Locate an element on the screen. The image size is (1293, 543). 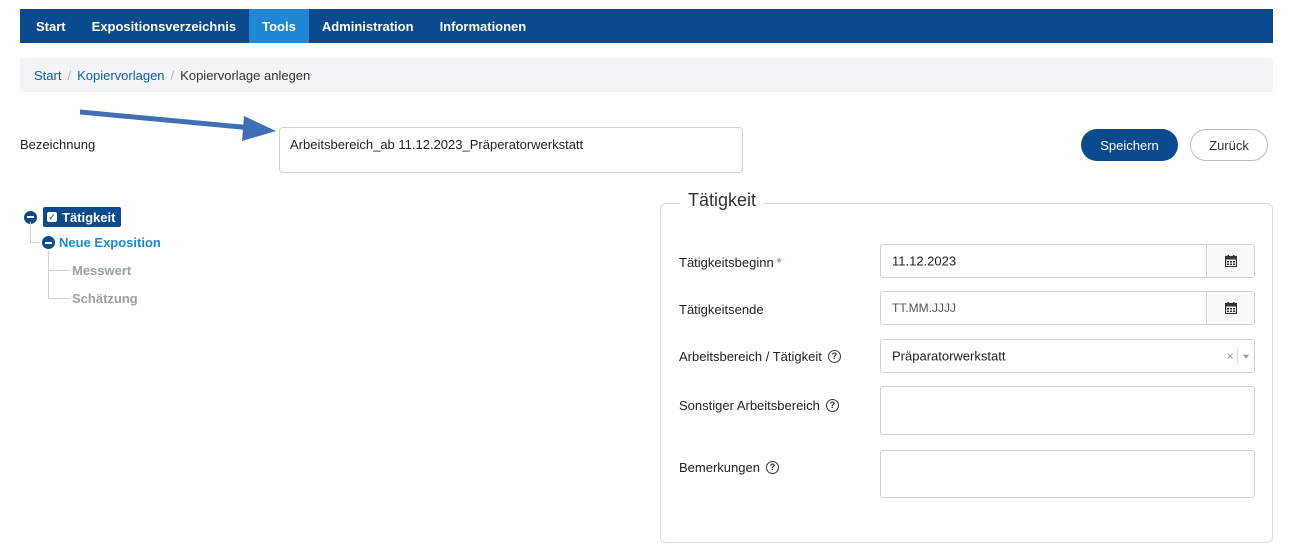
tree-leaf-schaetzung: Schätzung is located at coordinates (105, 298).